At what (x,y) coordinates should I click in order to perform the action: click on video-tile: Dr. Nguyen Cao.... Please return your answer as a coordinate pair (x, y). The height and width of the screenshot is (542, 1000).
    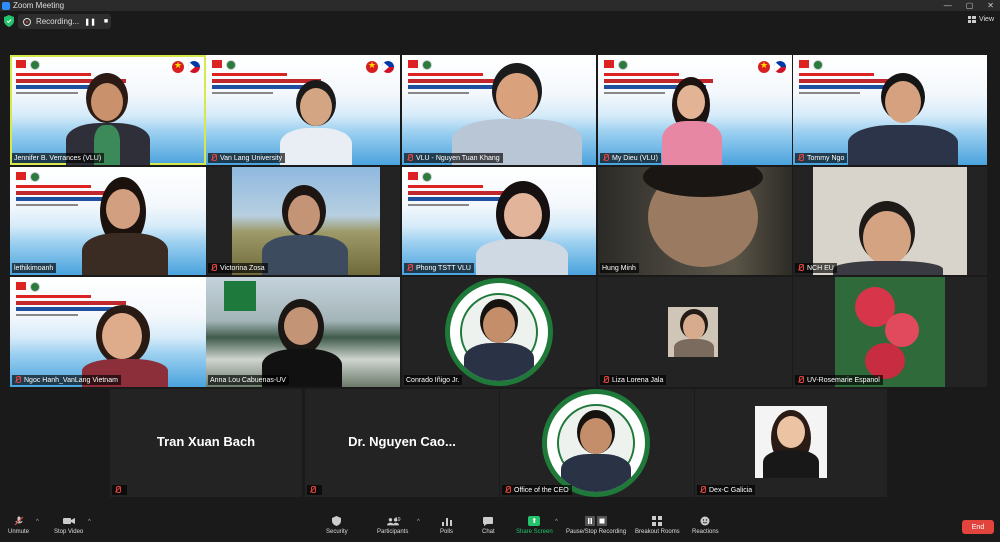
    Looking at the image, I should click on (402, 443).